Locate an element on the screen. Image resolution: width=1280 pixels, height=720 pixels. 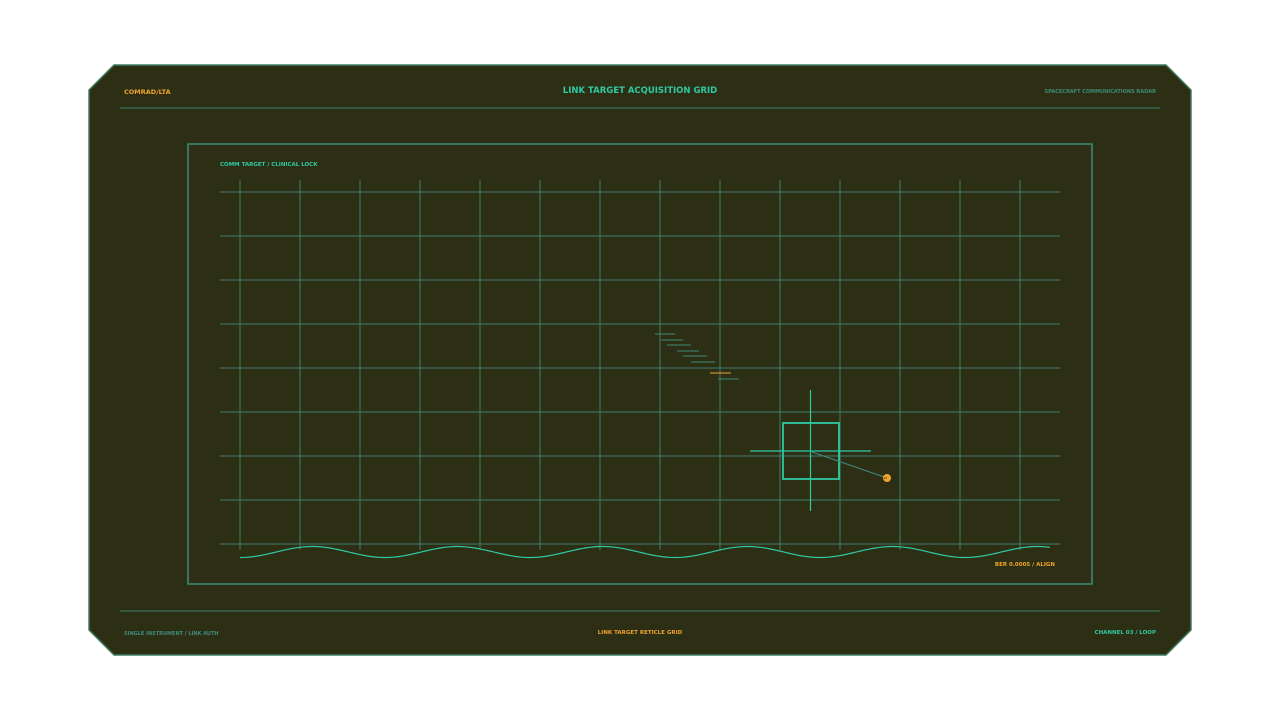
page-title: LINK TARGET ACQUISITION GRID is located at coordinates (640, 91).